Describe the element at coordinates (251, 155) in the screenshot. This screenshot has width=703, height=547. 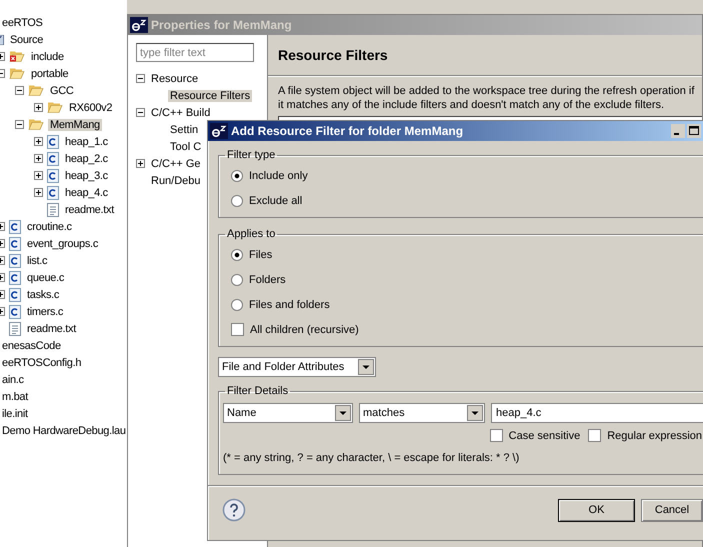
I see `group-label: Filter type` at that location.